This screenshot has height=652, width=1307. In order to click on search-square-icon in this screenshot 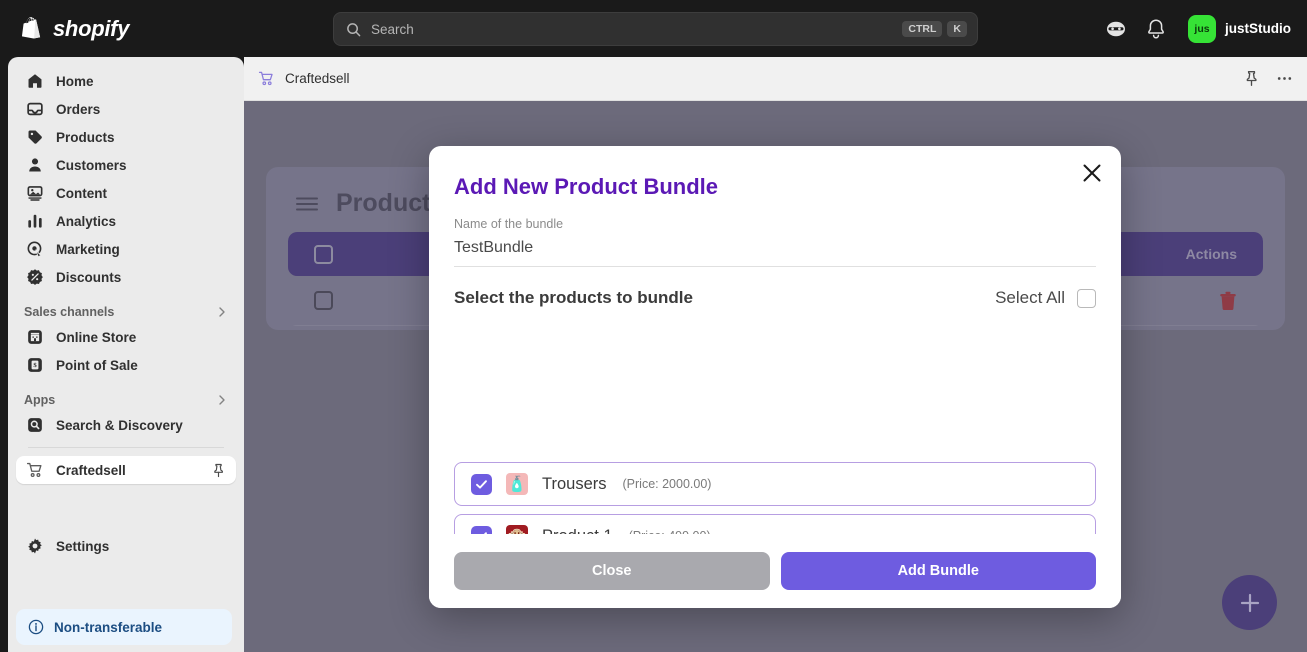, I will do `click(35, 425)`.